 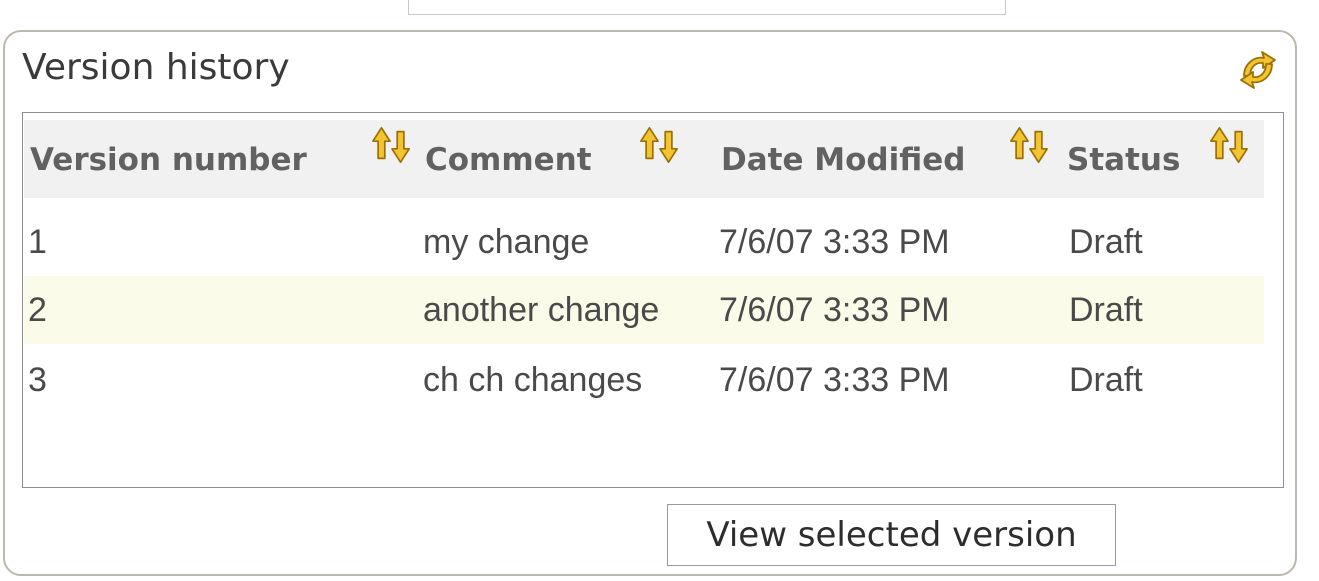 What do you see at coordinates (644, 380) in the screenshot?
I see `table-row: 3 ch ch changes 7/6/07 3:33 PM Draft` at bounding box center [644, 380].